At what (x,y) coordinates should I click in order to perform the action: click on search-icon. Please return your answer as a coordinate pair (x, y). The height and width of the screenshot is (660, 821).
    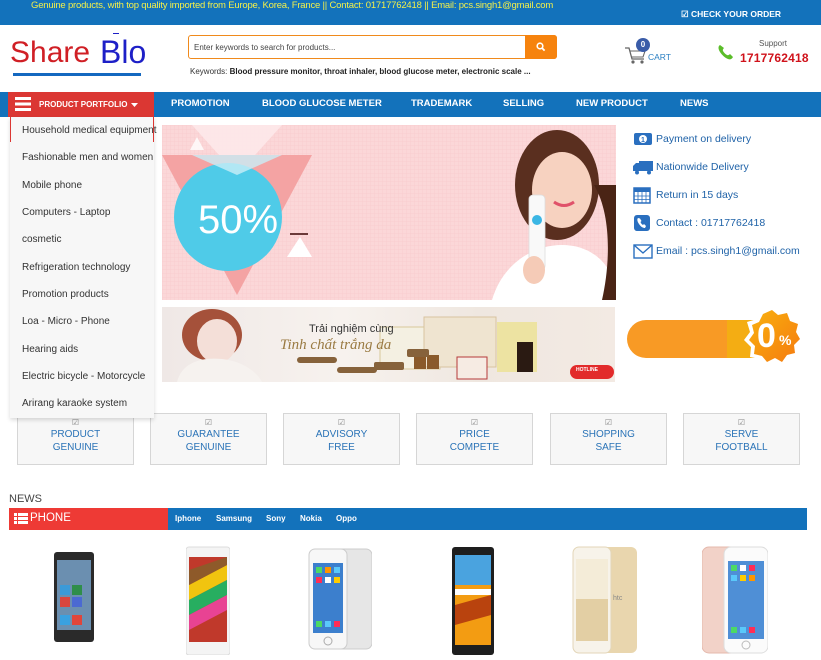
    Looking at the image, I should click on (541, 47).